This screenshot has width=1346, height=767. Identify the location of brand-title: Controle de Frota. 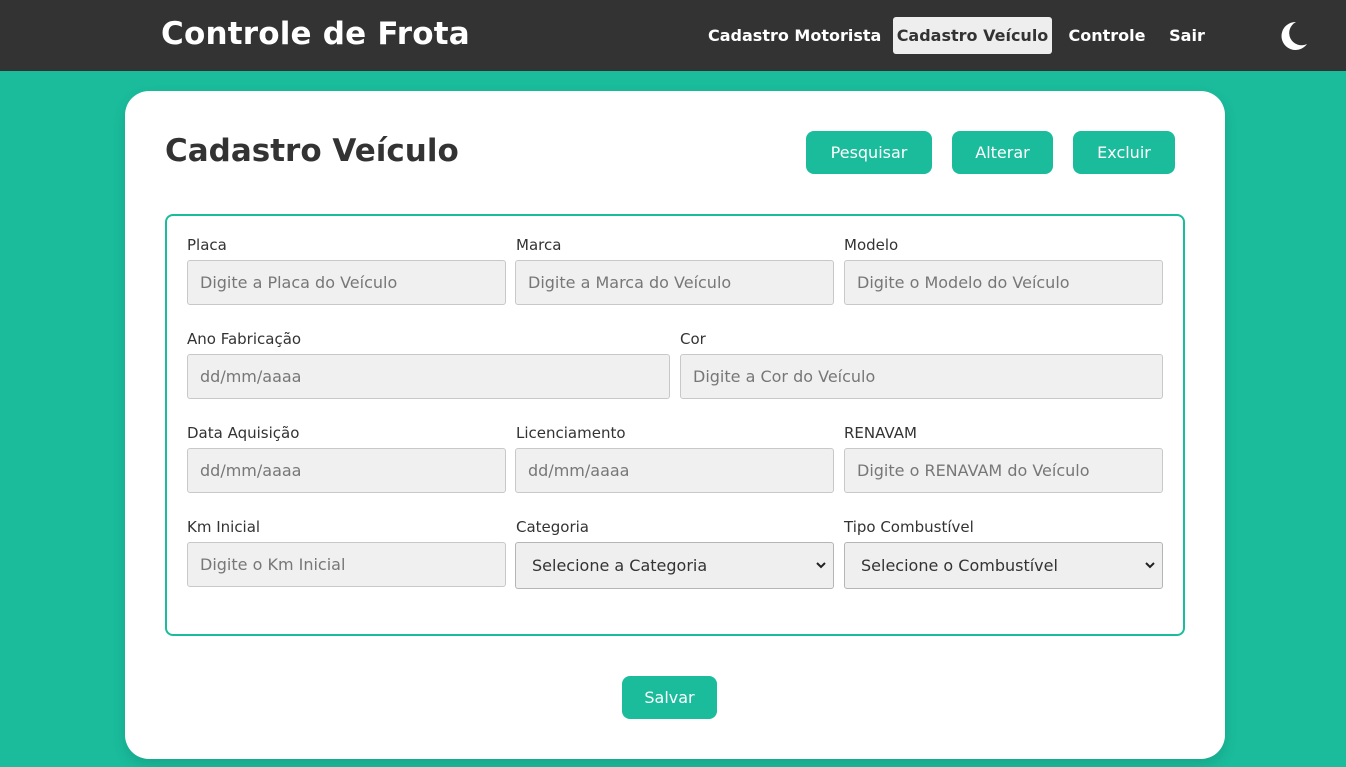
(315, 34).